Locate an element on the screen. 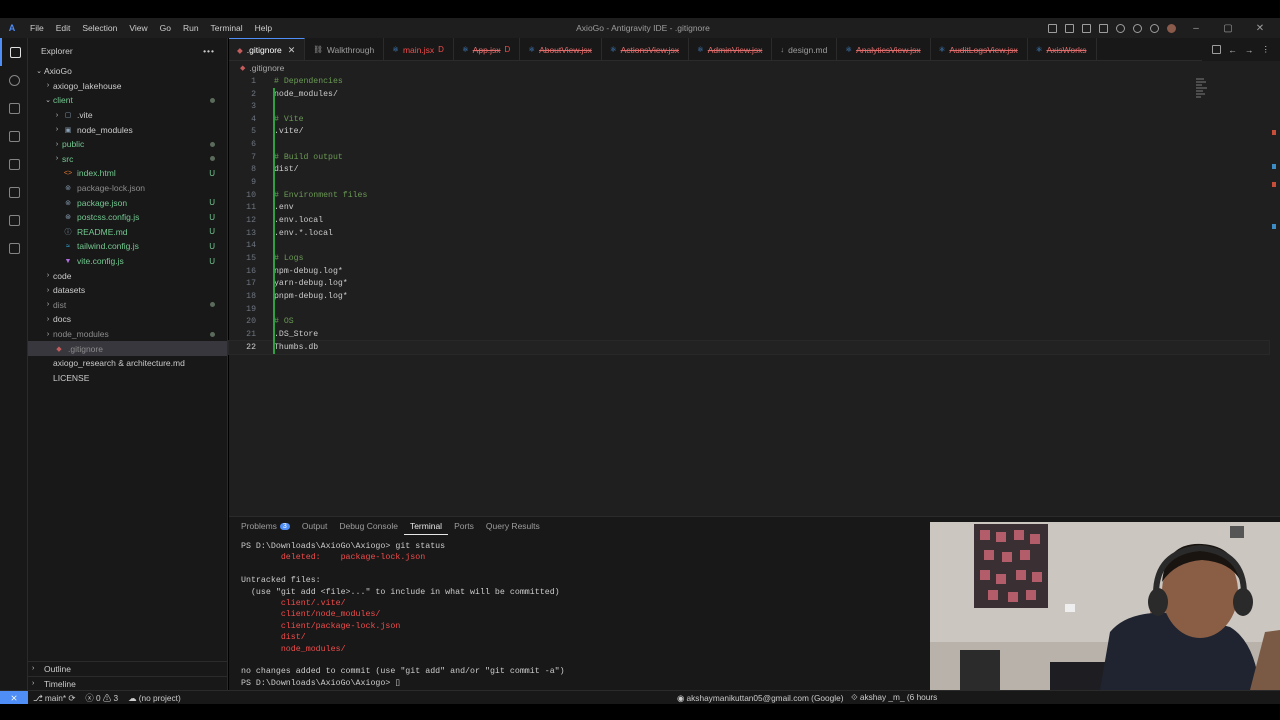 The width and height of the screenshot is (1280, 720). maximize-icon: ▢ is located at coordinates (1228, 28).